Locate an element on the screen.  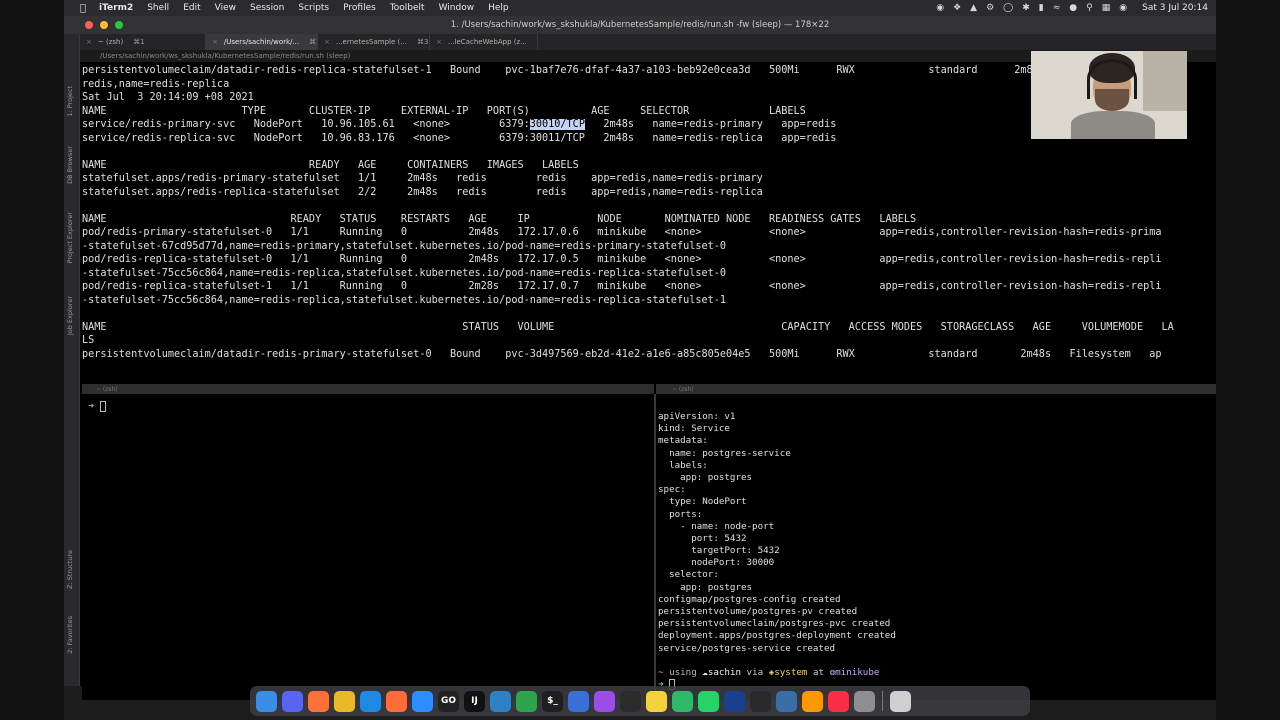
terminal-line: LS is located at coordinates (88, 340).